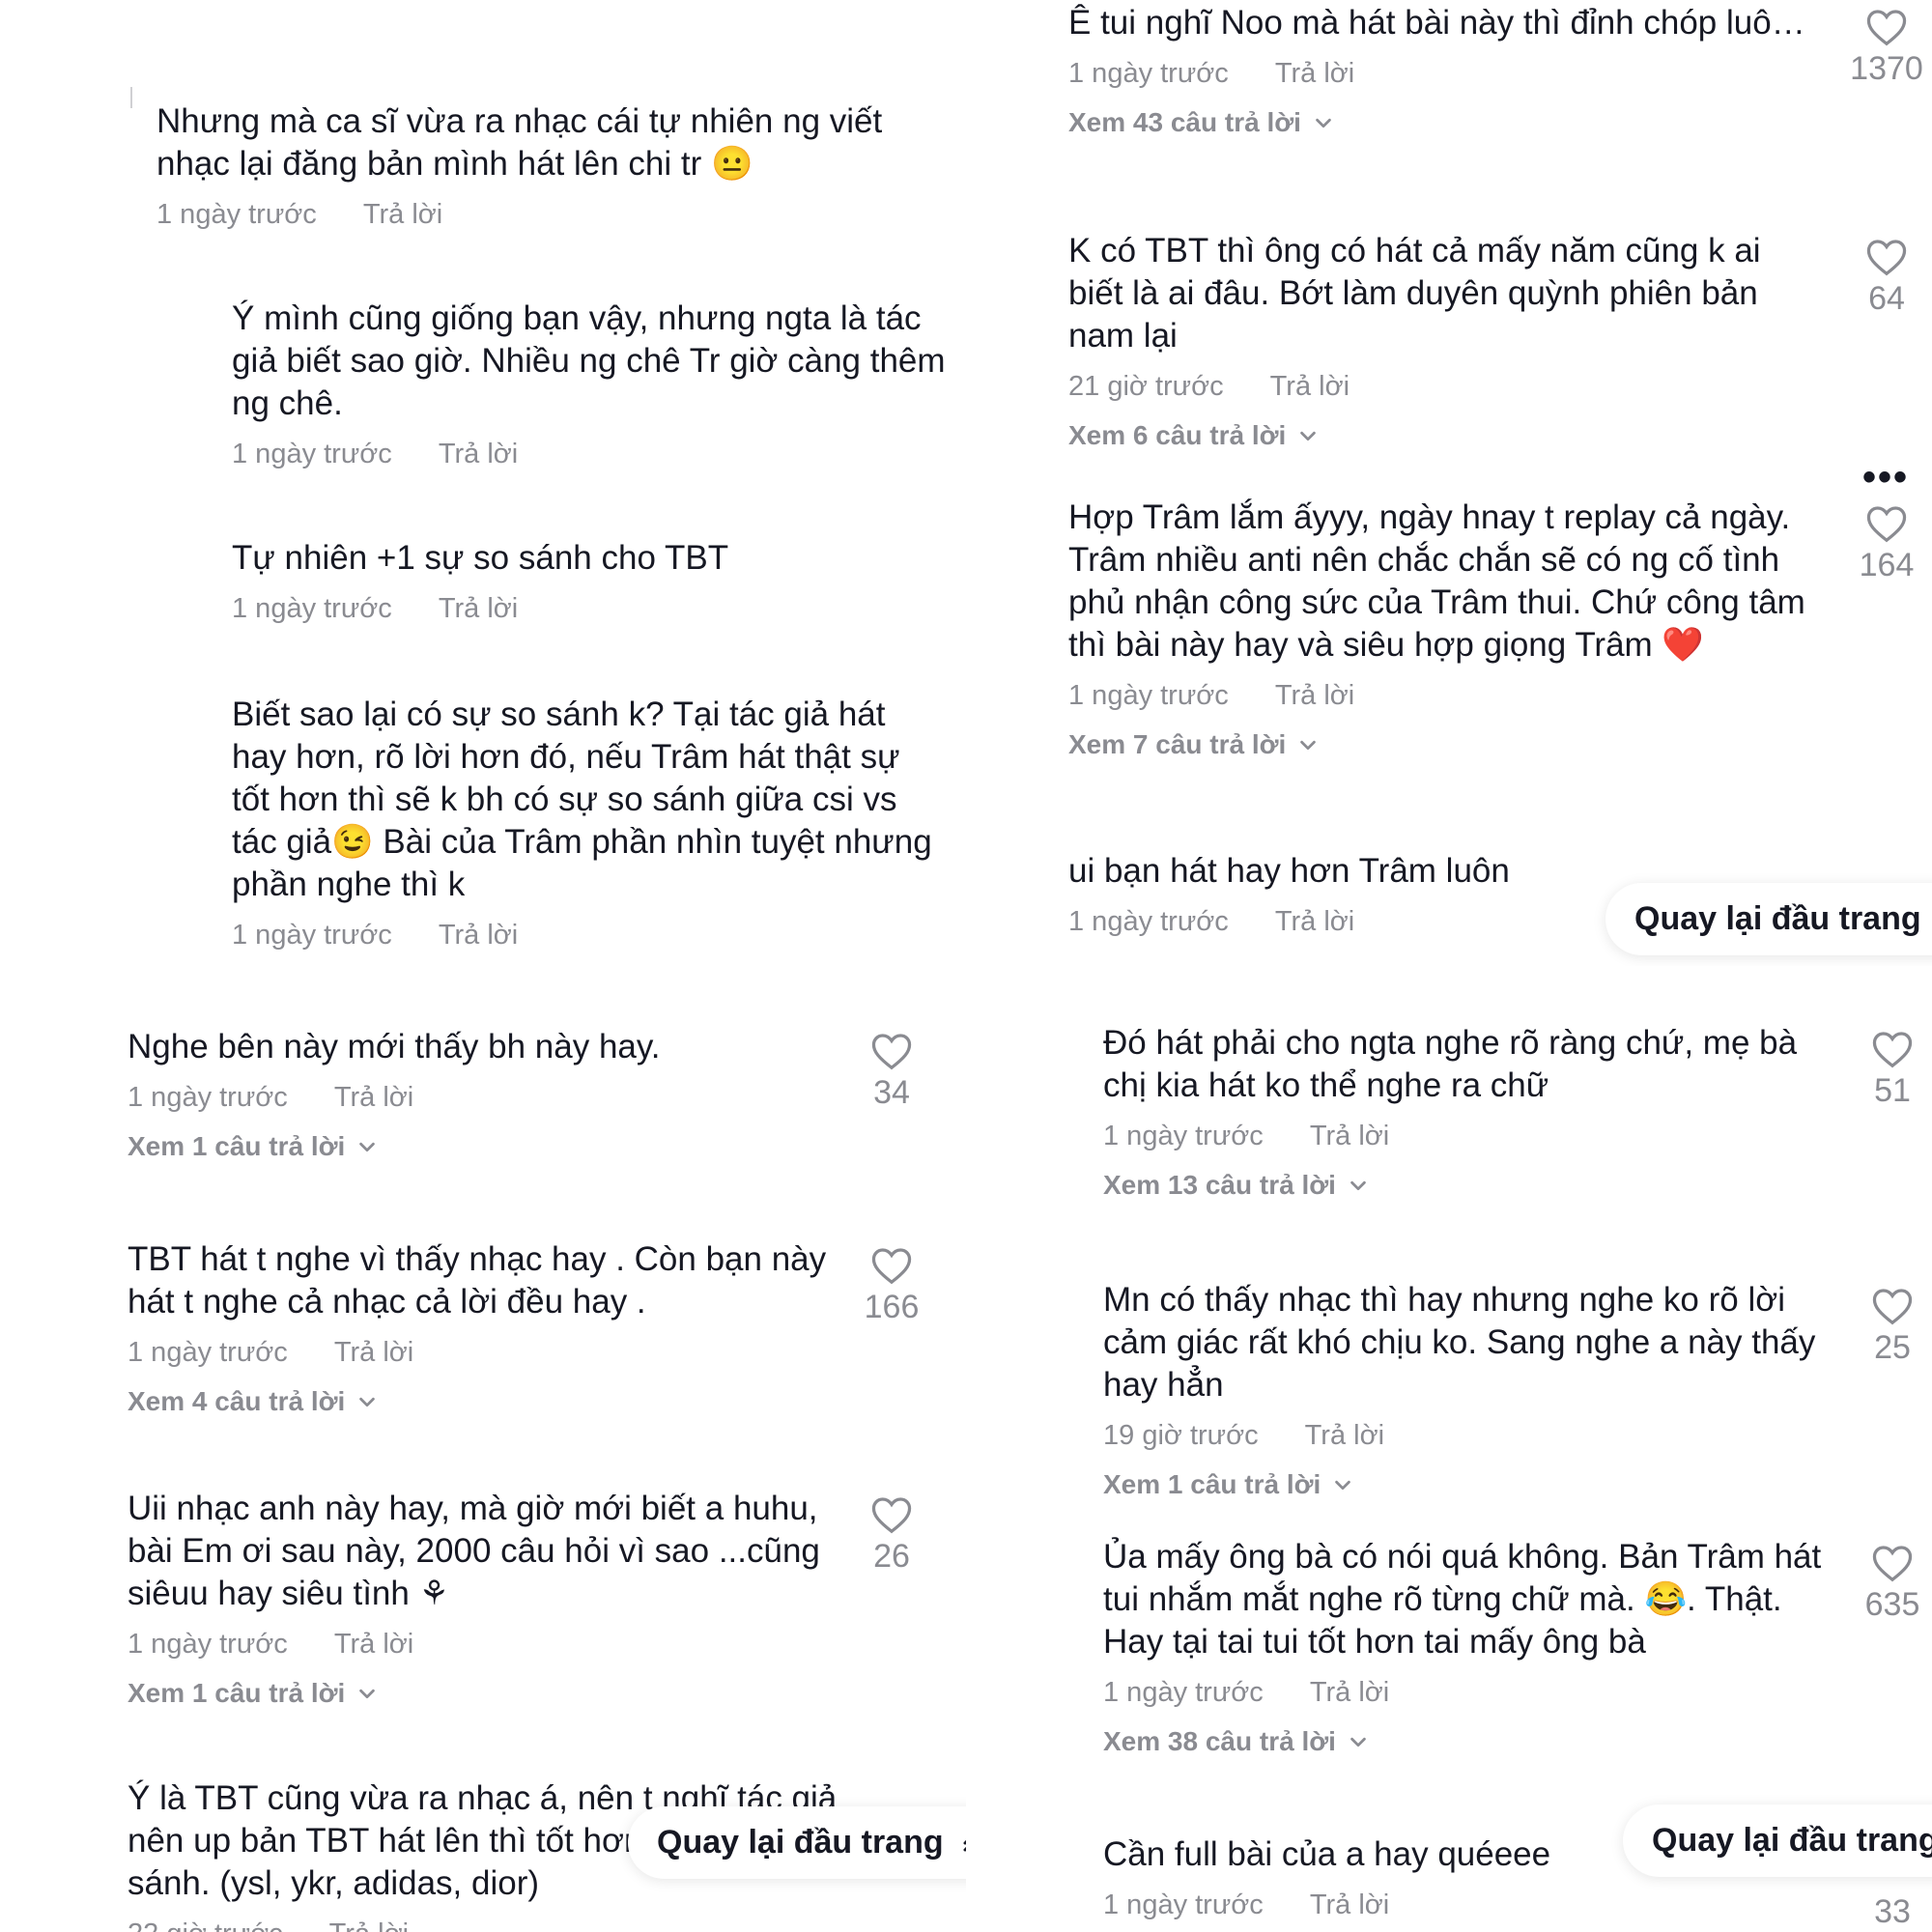 This screenshot has height=1932, width=1932. I want to click on like-button: 26, so click(891, 1535).